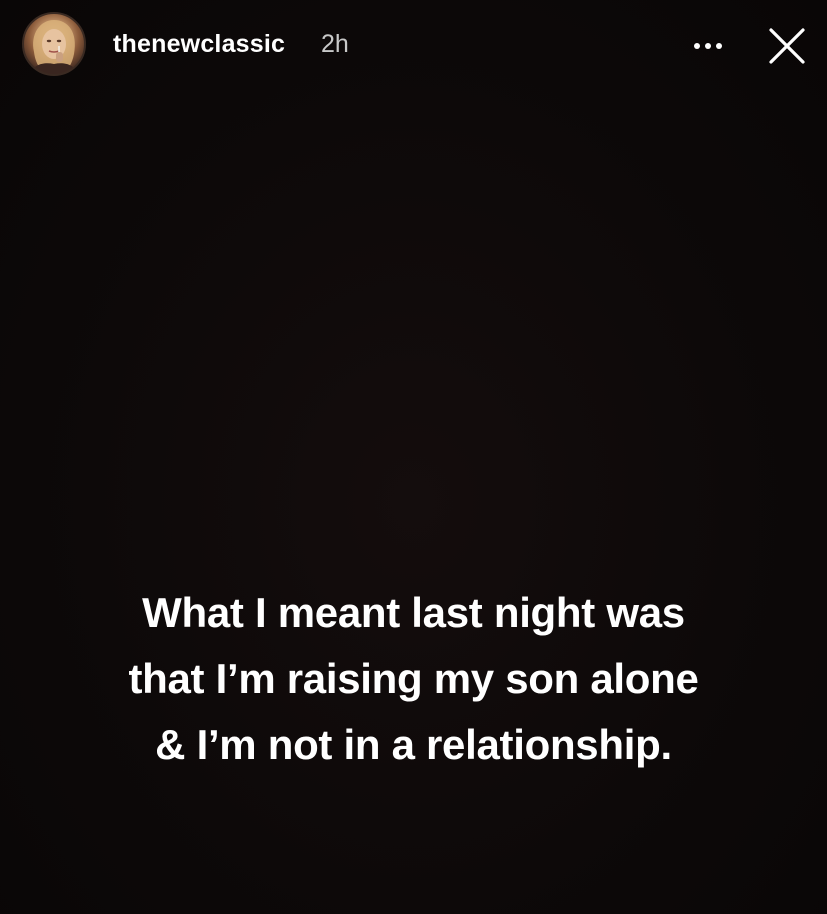  Describe the element at coordinates (335, 44) in the screenshot. I see `post-timestamp: 2h` at that location.